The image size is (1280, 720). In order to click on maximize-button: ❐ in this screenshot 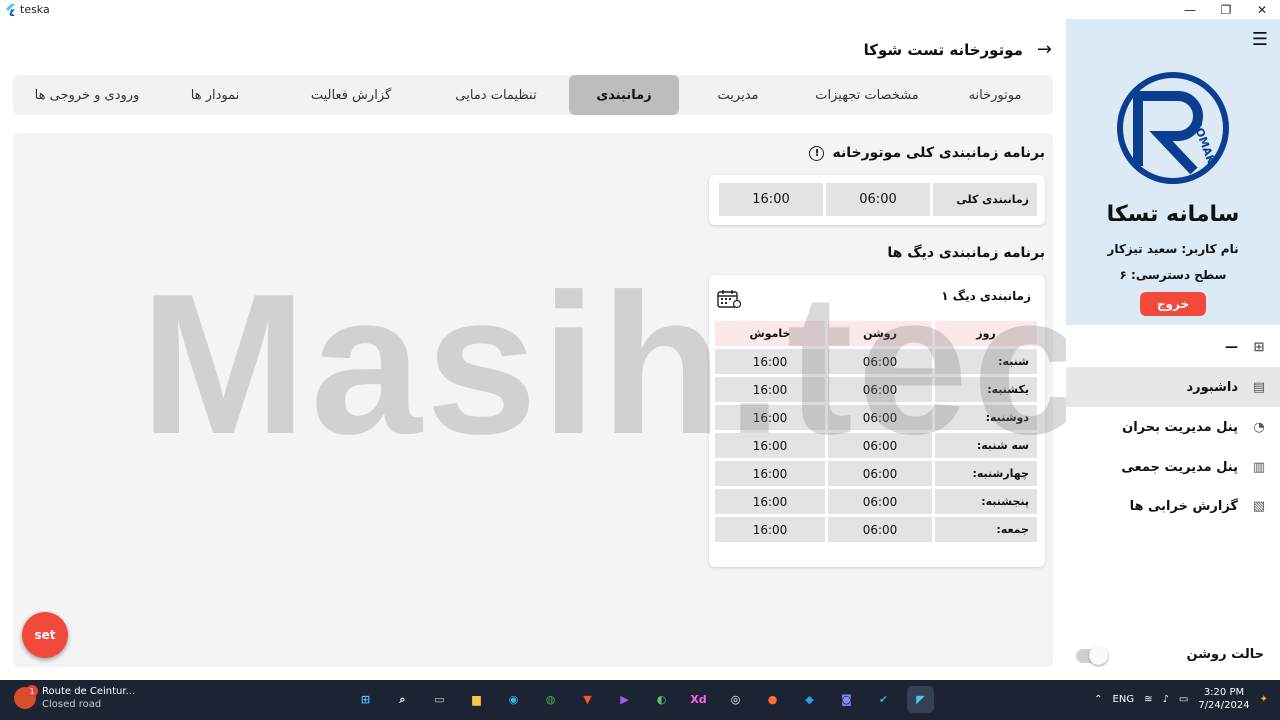, I will do `click(1226, 9)`.